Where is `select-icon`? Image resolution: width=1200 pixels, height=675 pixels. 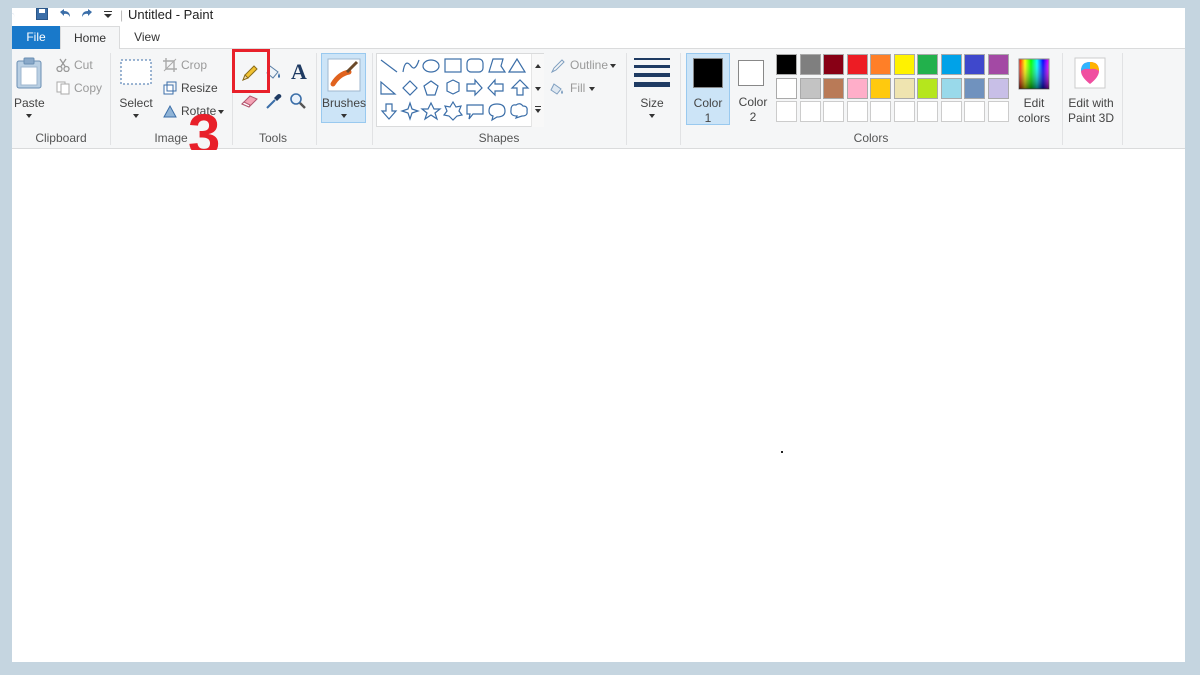
select-icon is located at coordinates (136, 72).